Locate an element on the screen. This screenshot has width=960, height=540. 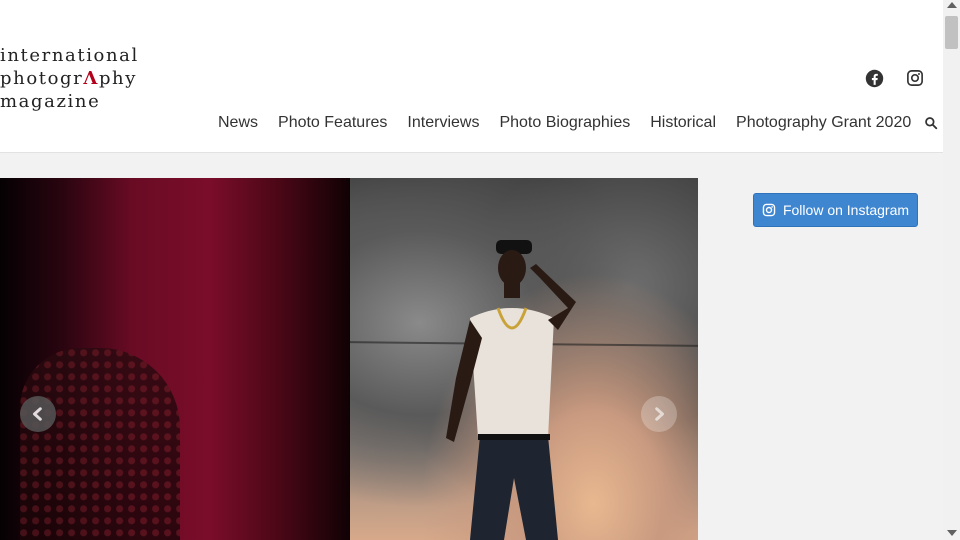
chevron-right-icon is located at coordinates (659, 414).